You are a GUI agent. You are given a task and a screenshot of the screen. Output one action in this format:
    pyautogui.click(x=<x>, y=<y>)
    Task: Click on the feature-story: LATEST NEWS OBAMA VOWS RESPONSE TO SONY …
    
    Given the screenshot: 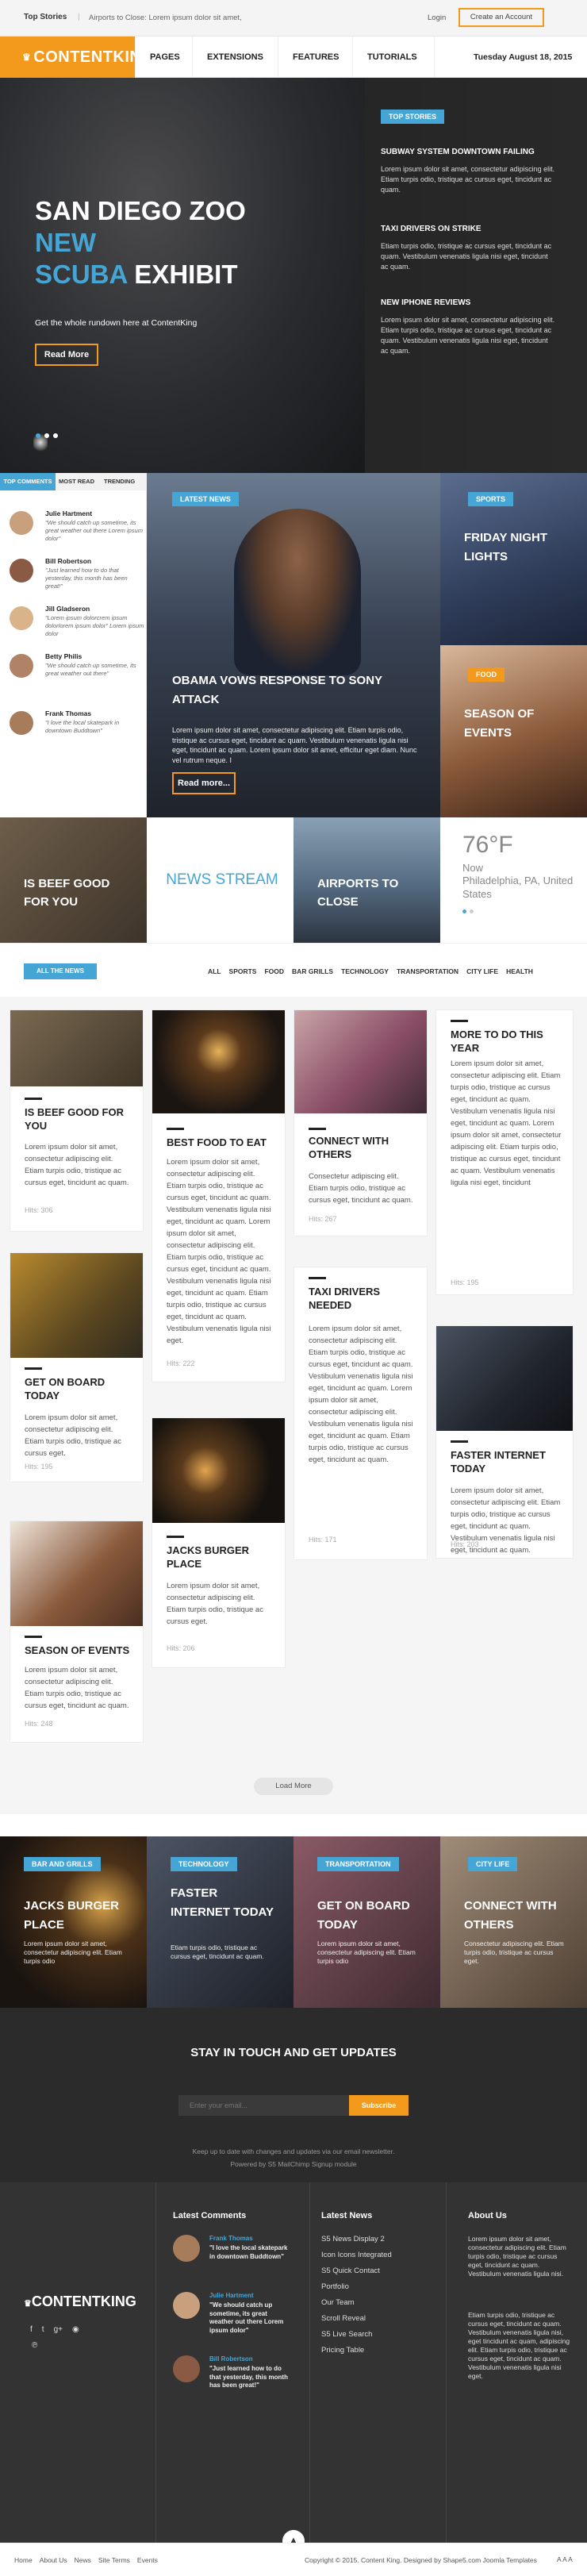 What is the action you would take?
    pyautogui.click(x=293, y=645)
    